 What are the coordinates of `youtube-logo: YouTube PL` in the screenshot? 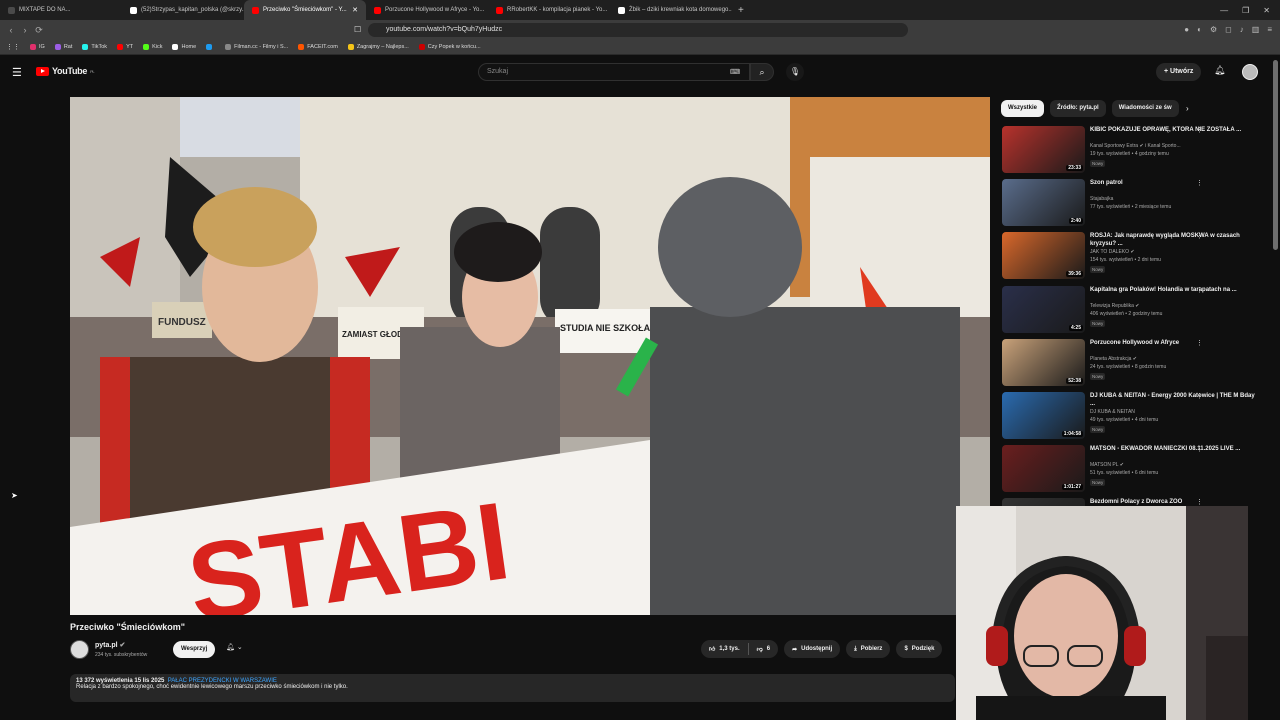 It's located at (65, 71).